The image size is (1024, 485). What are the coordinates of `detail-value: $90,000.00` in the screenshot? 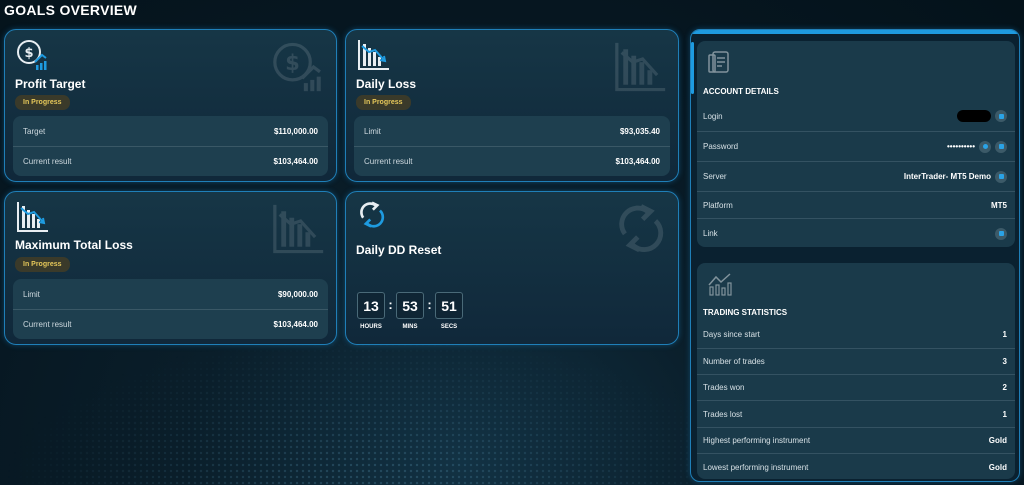 It's located at (297, 294).